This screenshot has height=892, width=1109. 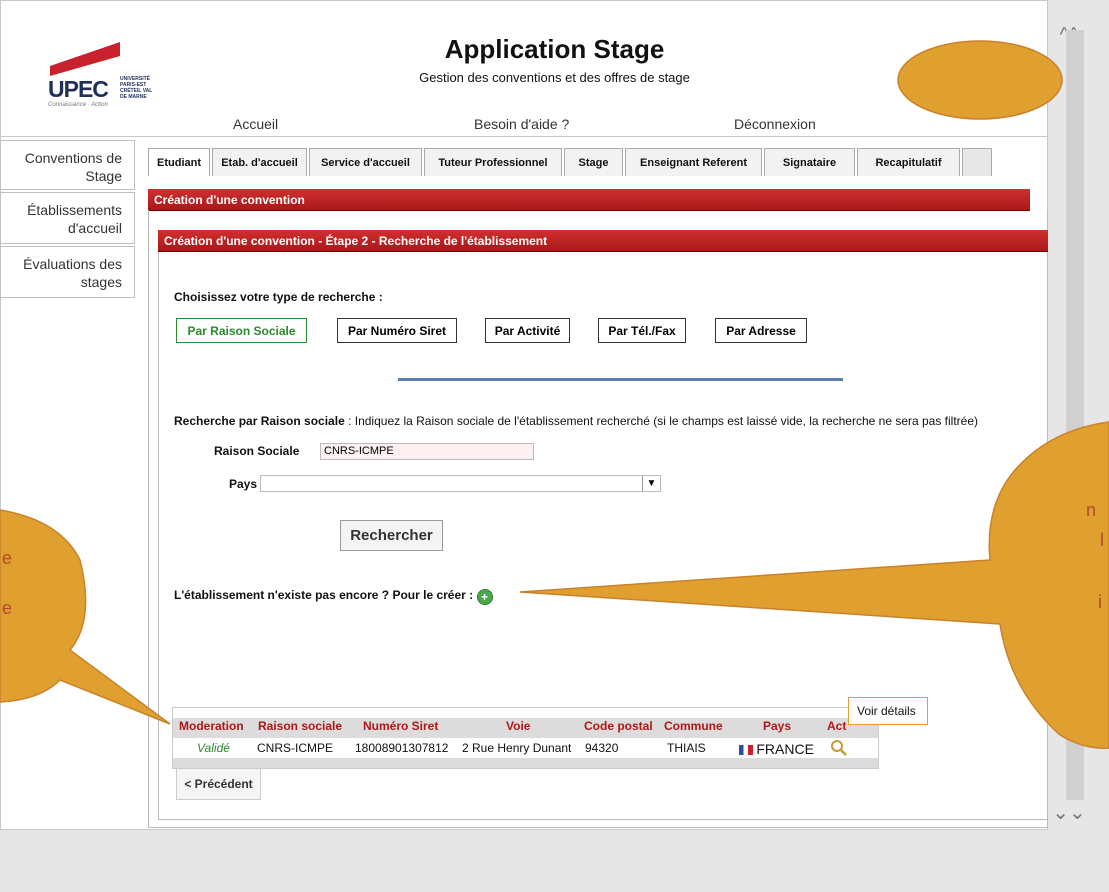 What do you see at coordinates (980, 80) in the screenshot?
I see `top-right-bubble` at bounding box center [980, 80].